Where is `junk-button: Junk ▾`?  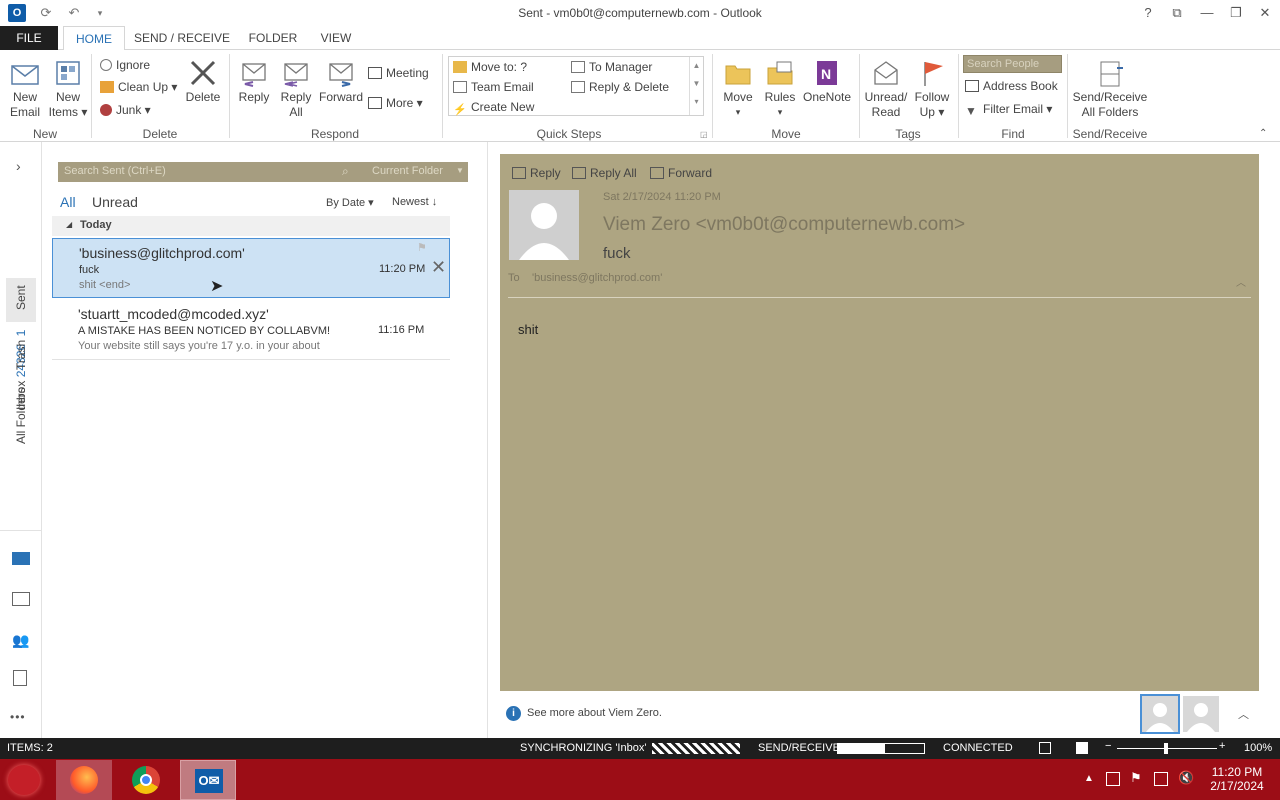
junk-button: Junk ▾ is located at coordinates (125, 110).